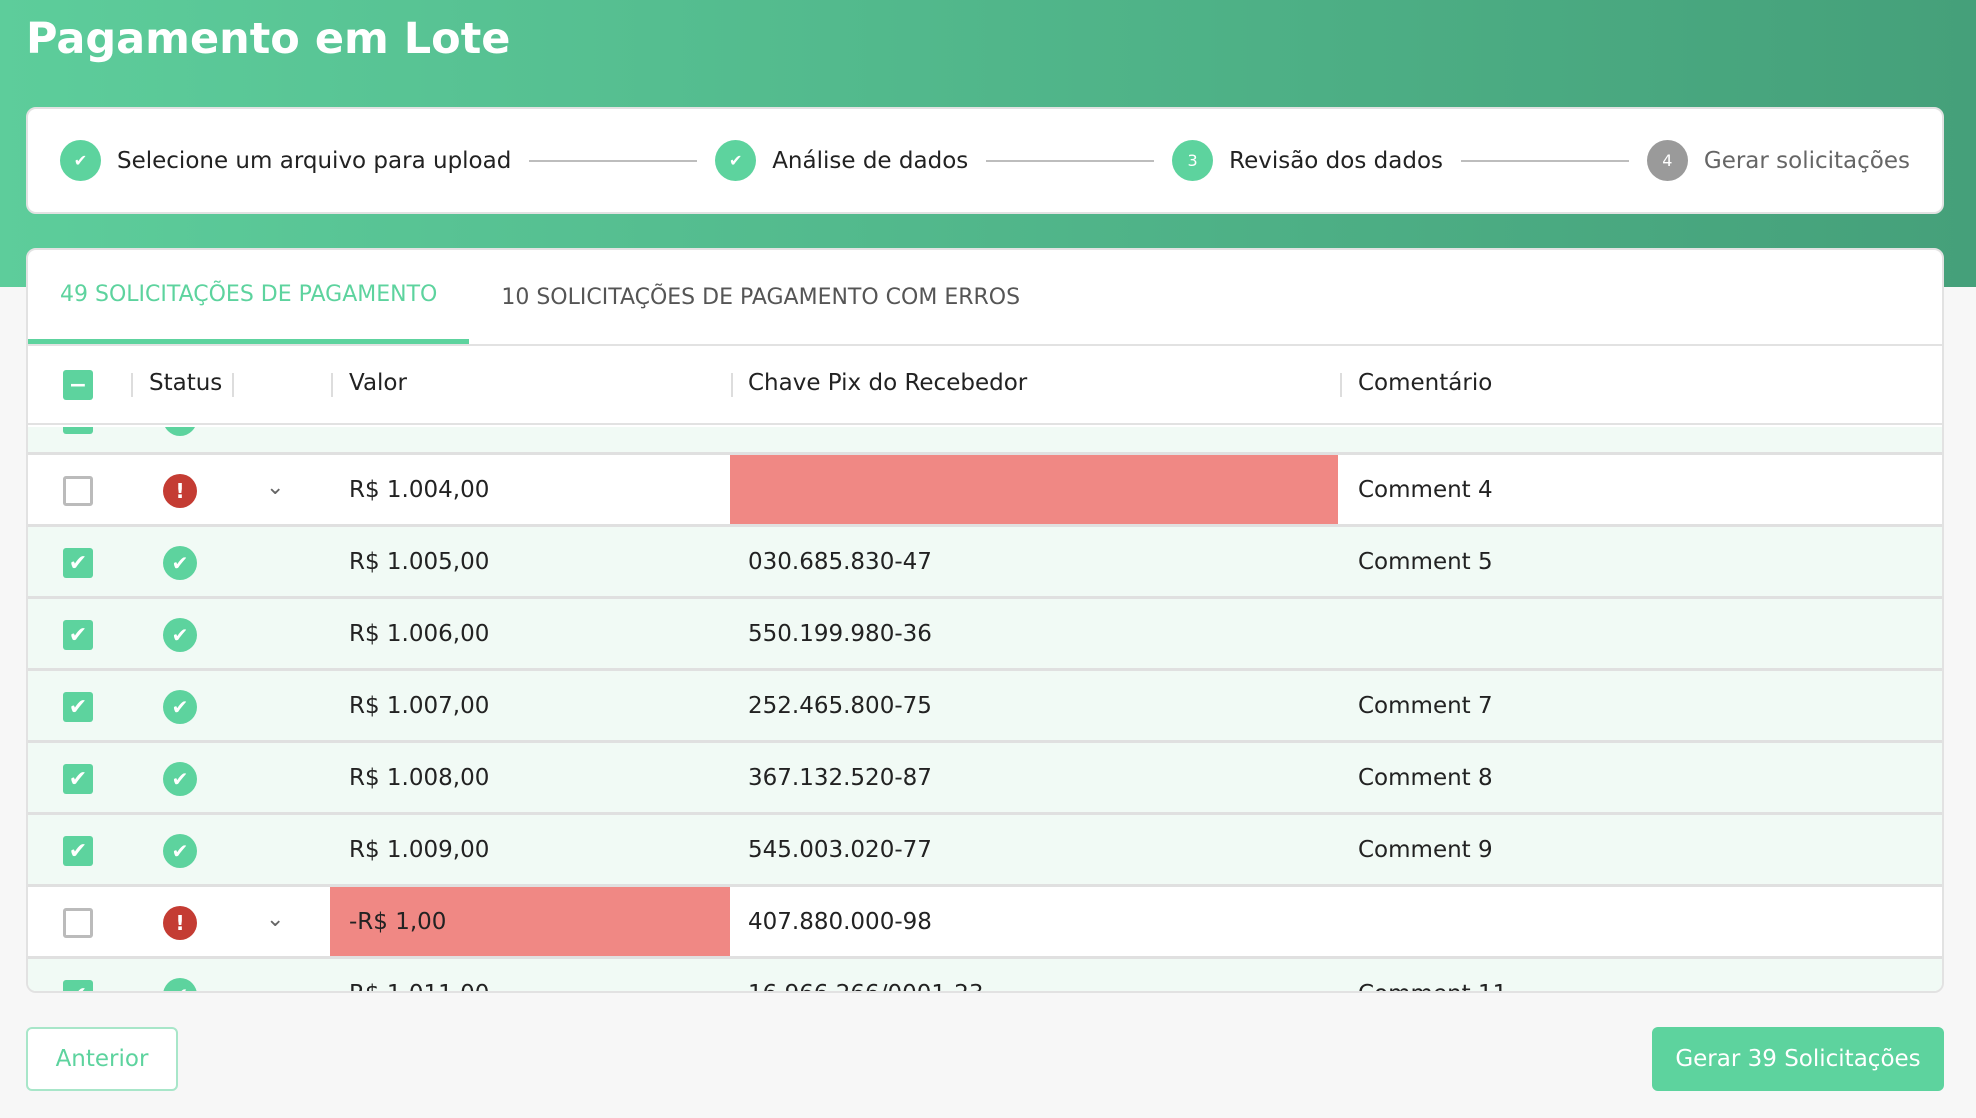  I want to click on header-status: Status, so click(185, 383).